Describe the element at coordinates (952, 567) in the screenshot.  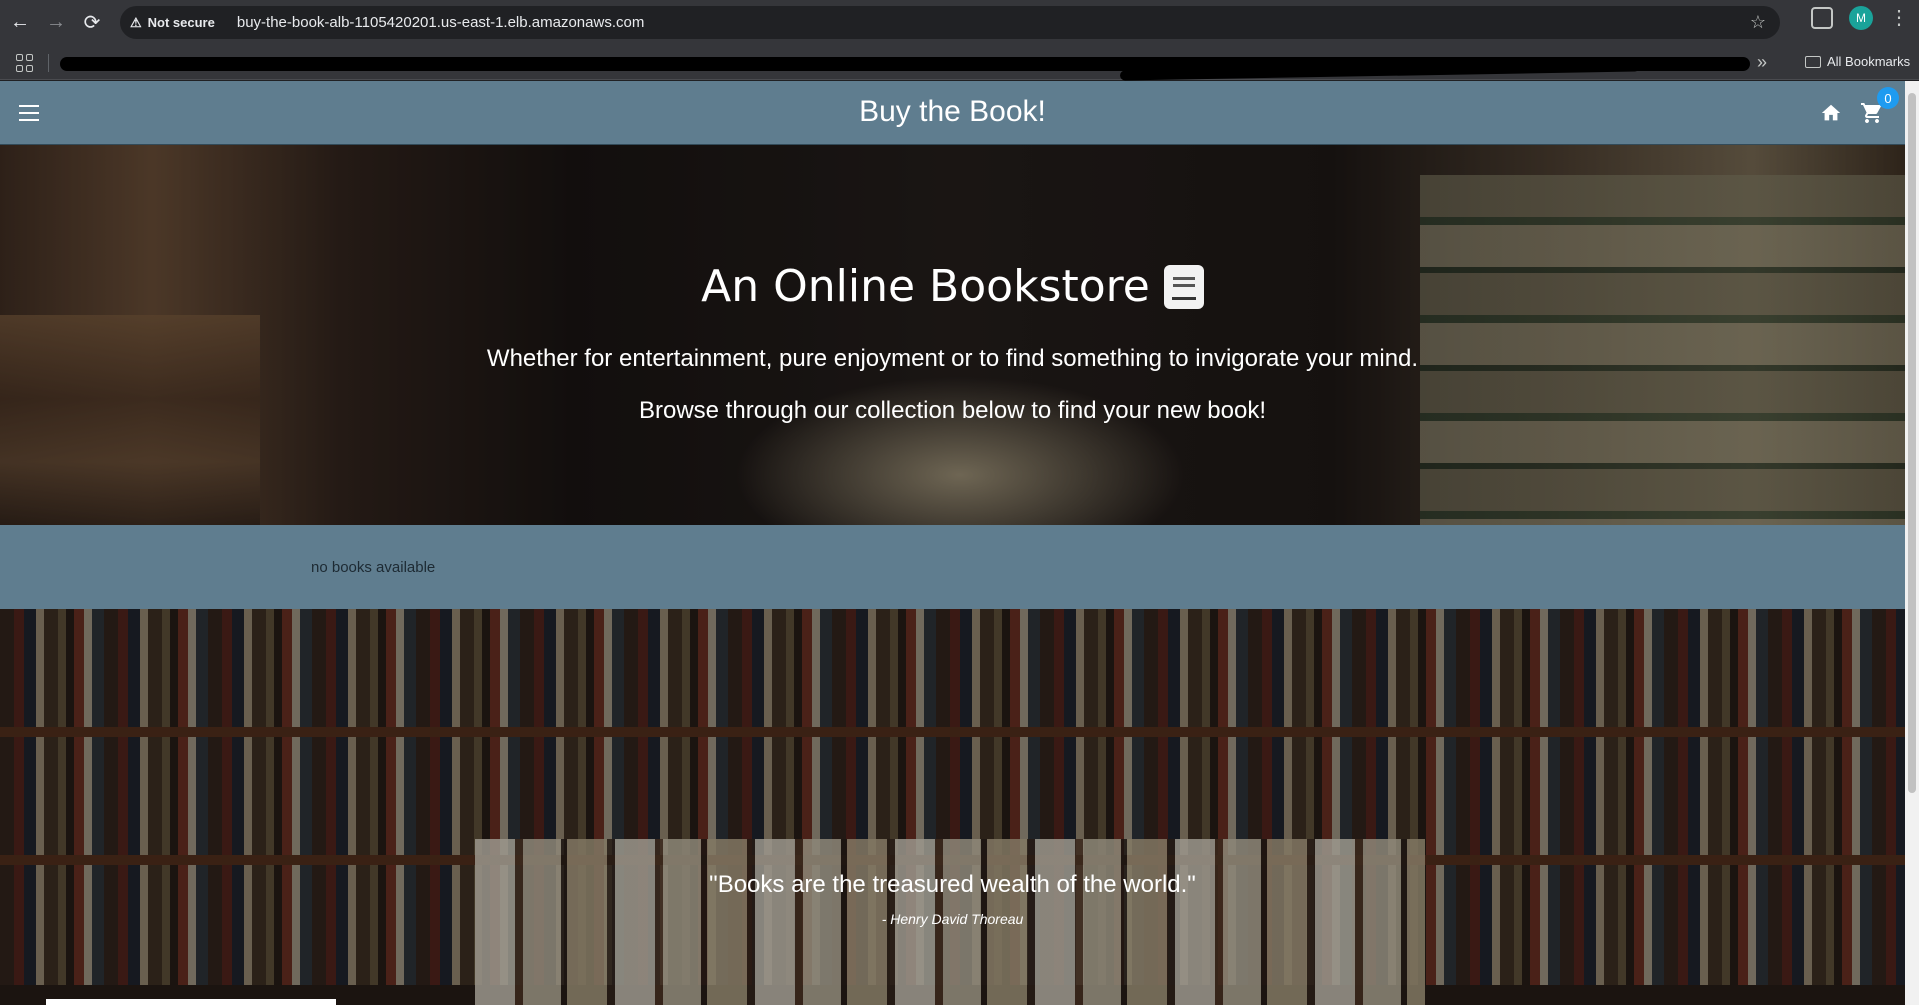
I see `book-collection: no books available` at that location.